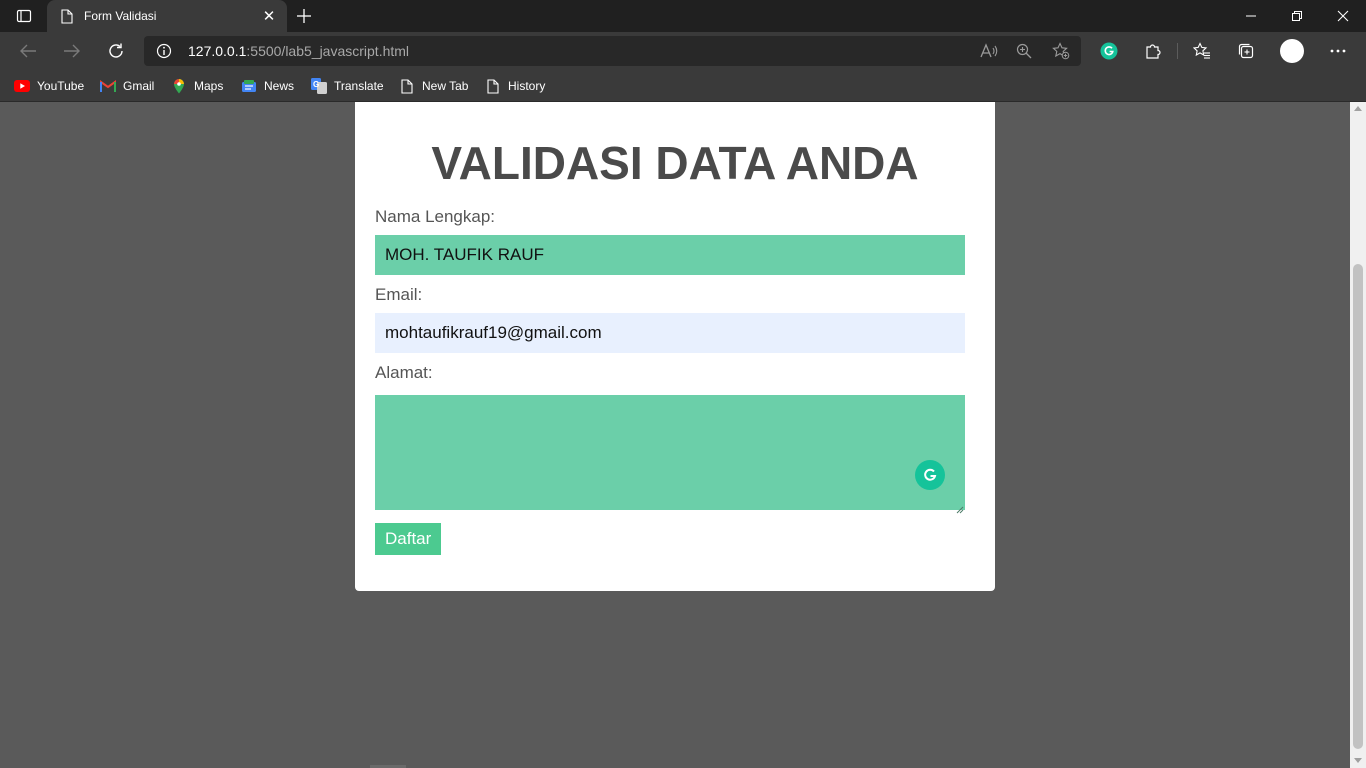 The height and width of the screenshot is (768, 1366). I want to click on tab-form-validasi: Form Validasi ✕, so click(167, 16).